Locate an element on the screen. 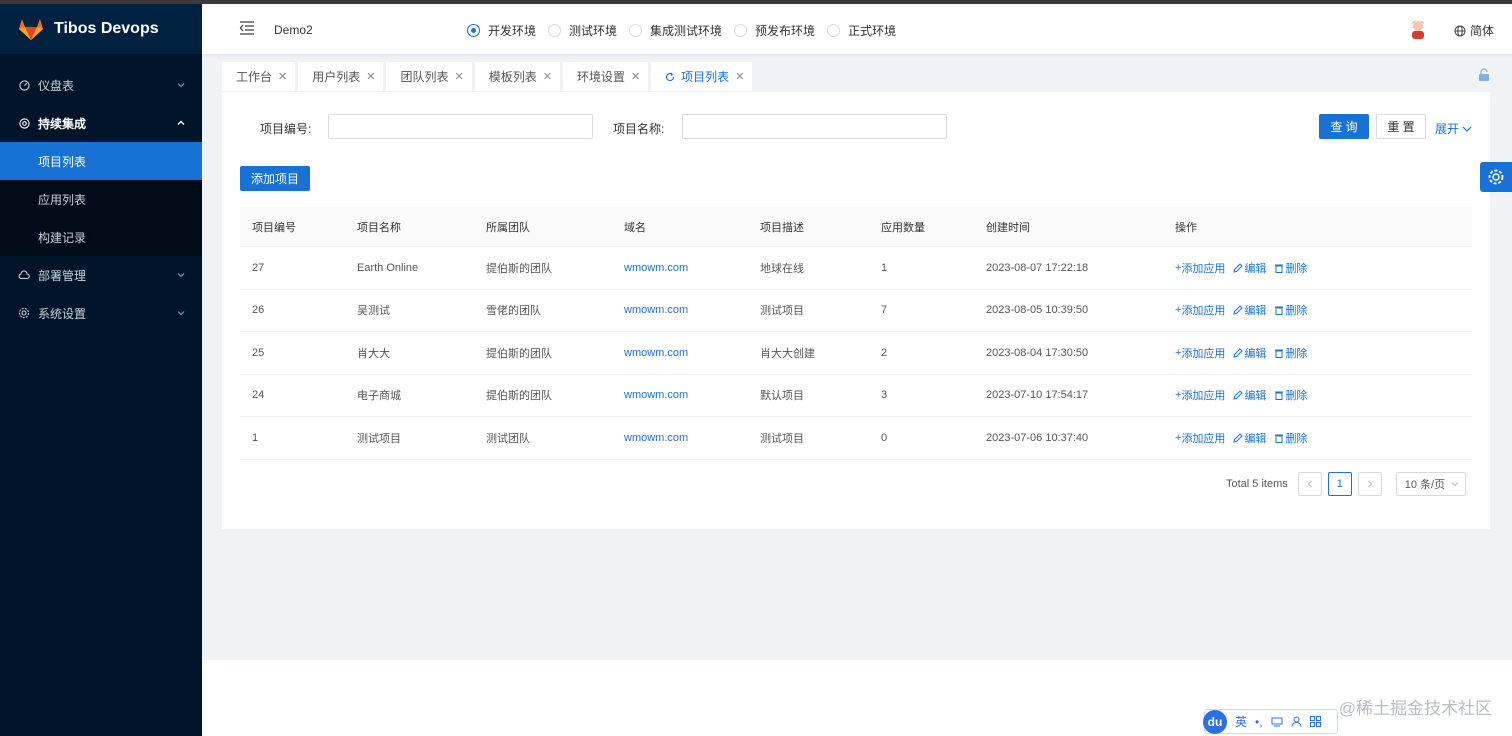 Image resolution: width=1512 pixels, height=736 pixels. tab-team-list: 团队列表 ✕ is located at coordinates (429, 76).